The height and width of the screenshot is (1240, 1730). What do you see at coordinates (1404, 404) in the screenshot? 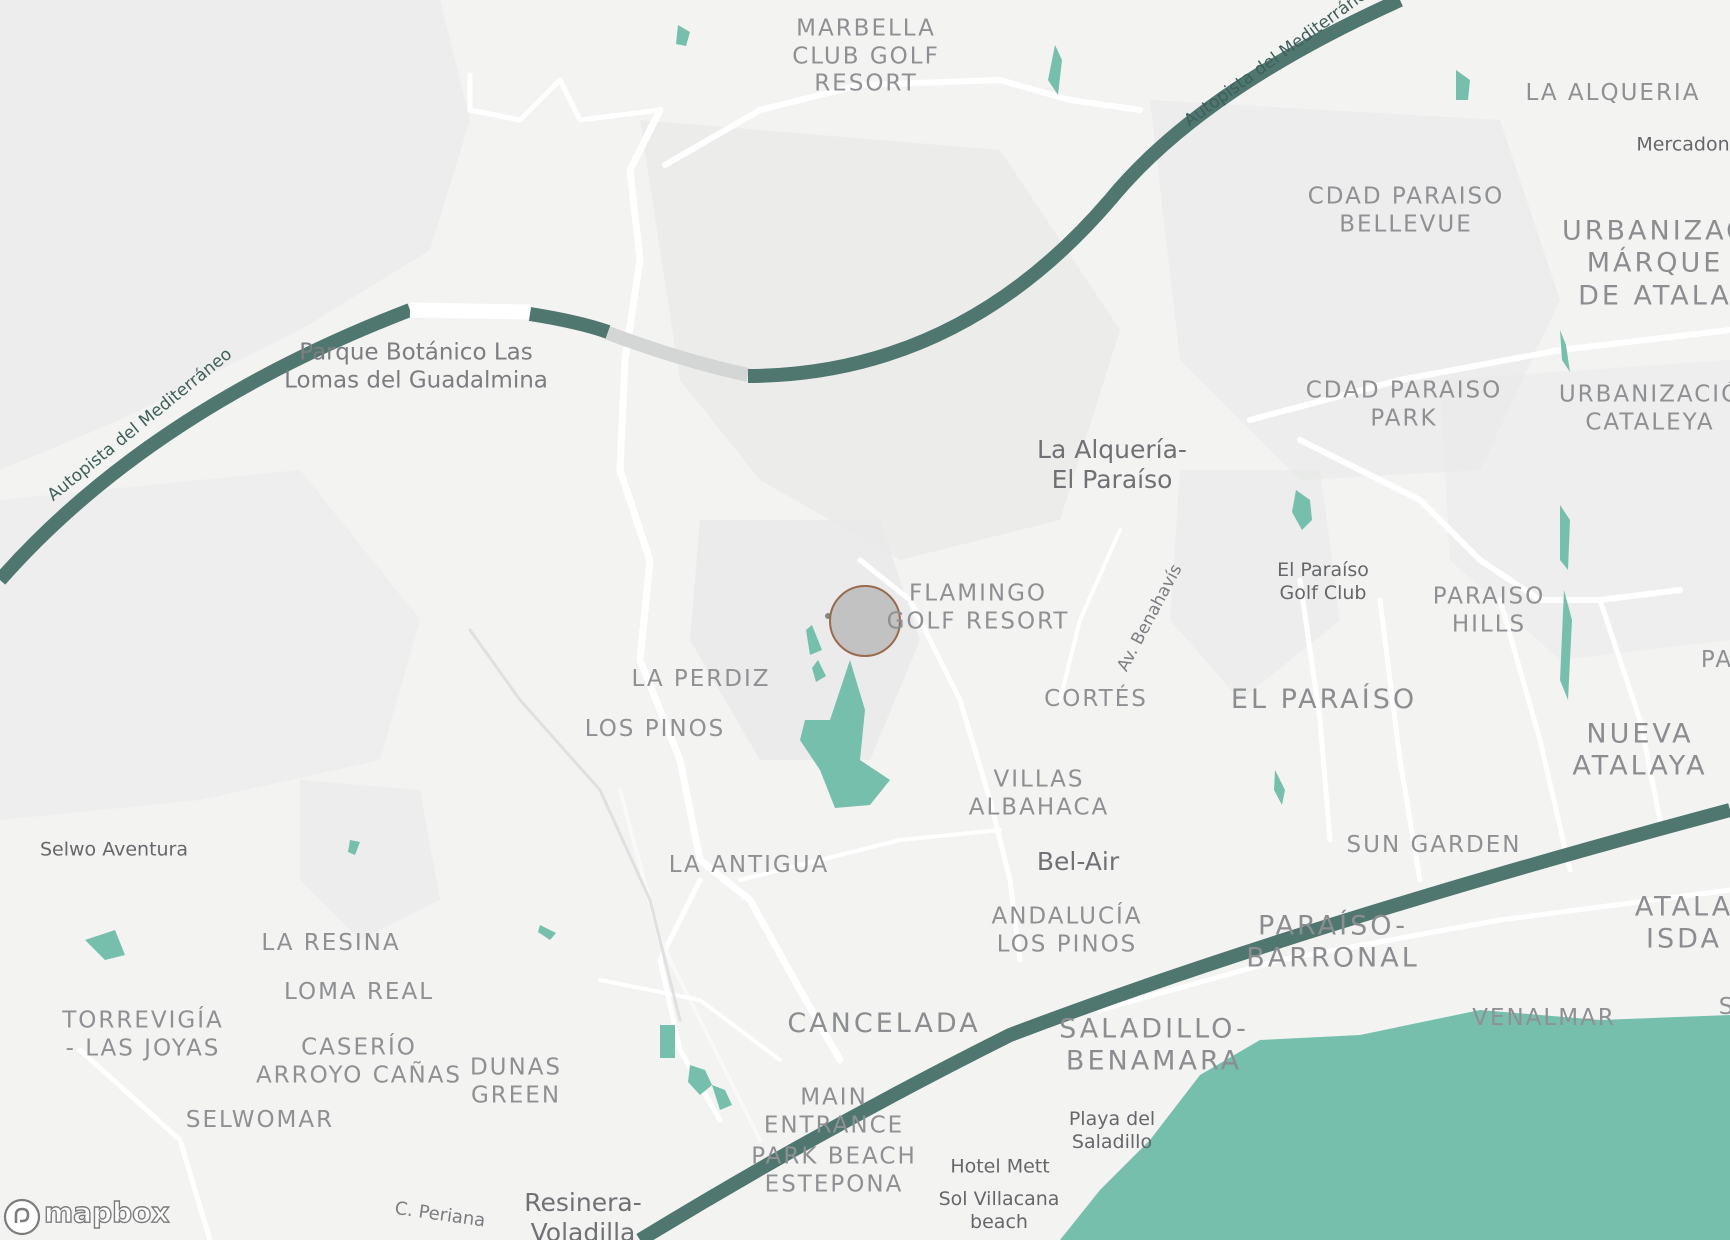
I see `label-cdad-park: CDAD PARAISO PARK` at bounding box center [1404, 404].